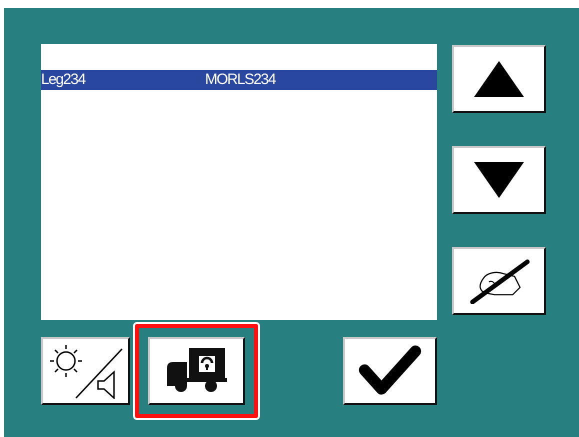 This screenshot has width=579, height=437. Describe the element at coordinates (64, 80) in the screenshot. I see `list-cell-text: Leg234` at that location.